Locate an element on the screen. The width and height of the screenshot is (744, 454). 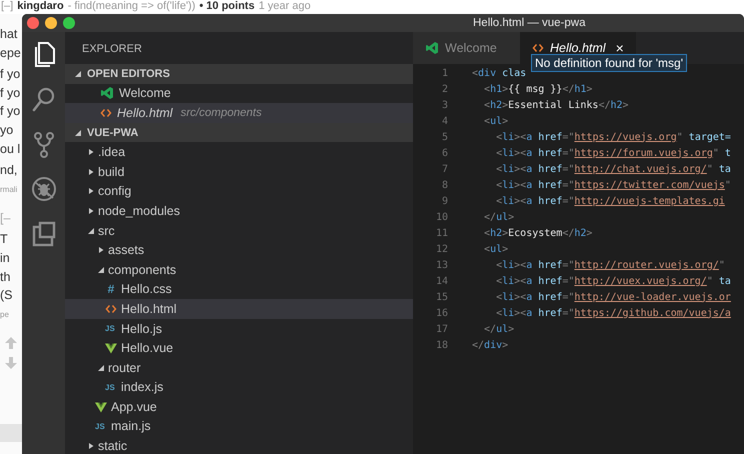
minimize-window-button is located at coordinates (51, 23).